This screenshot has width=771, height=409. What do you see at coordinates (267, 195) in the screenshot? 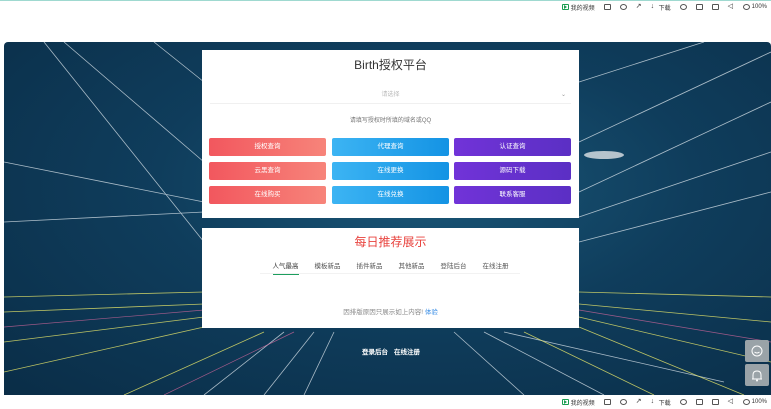
I see `online-purchase-button: 在线购买` at bounding box center [267, 195].